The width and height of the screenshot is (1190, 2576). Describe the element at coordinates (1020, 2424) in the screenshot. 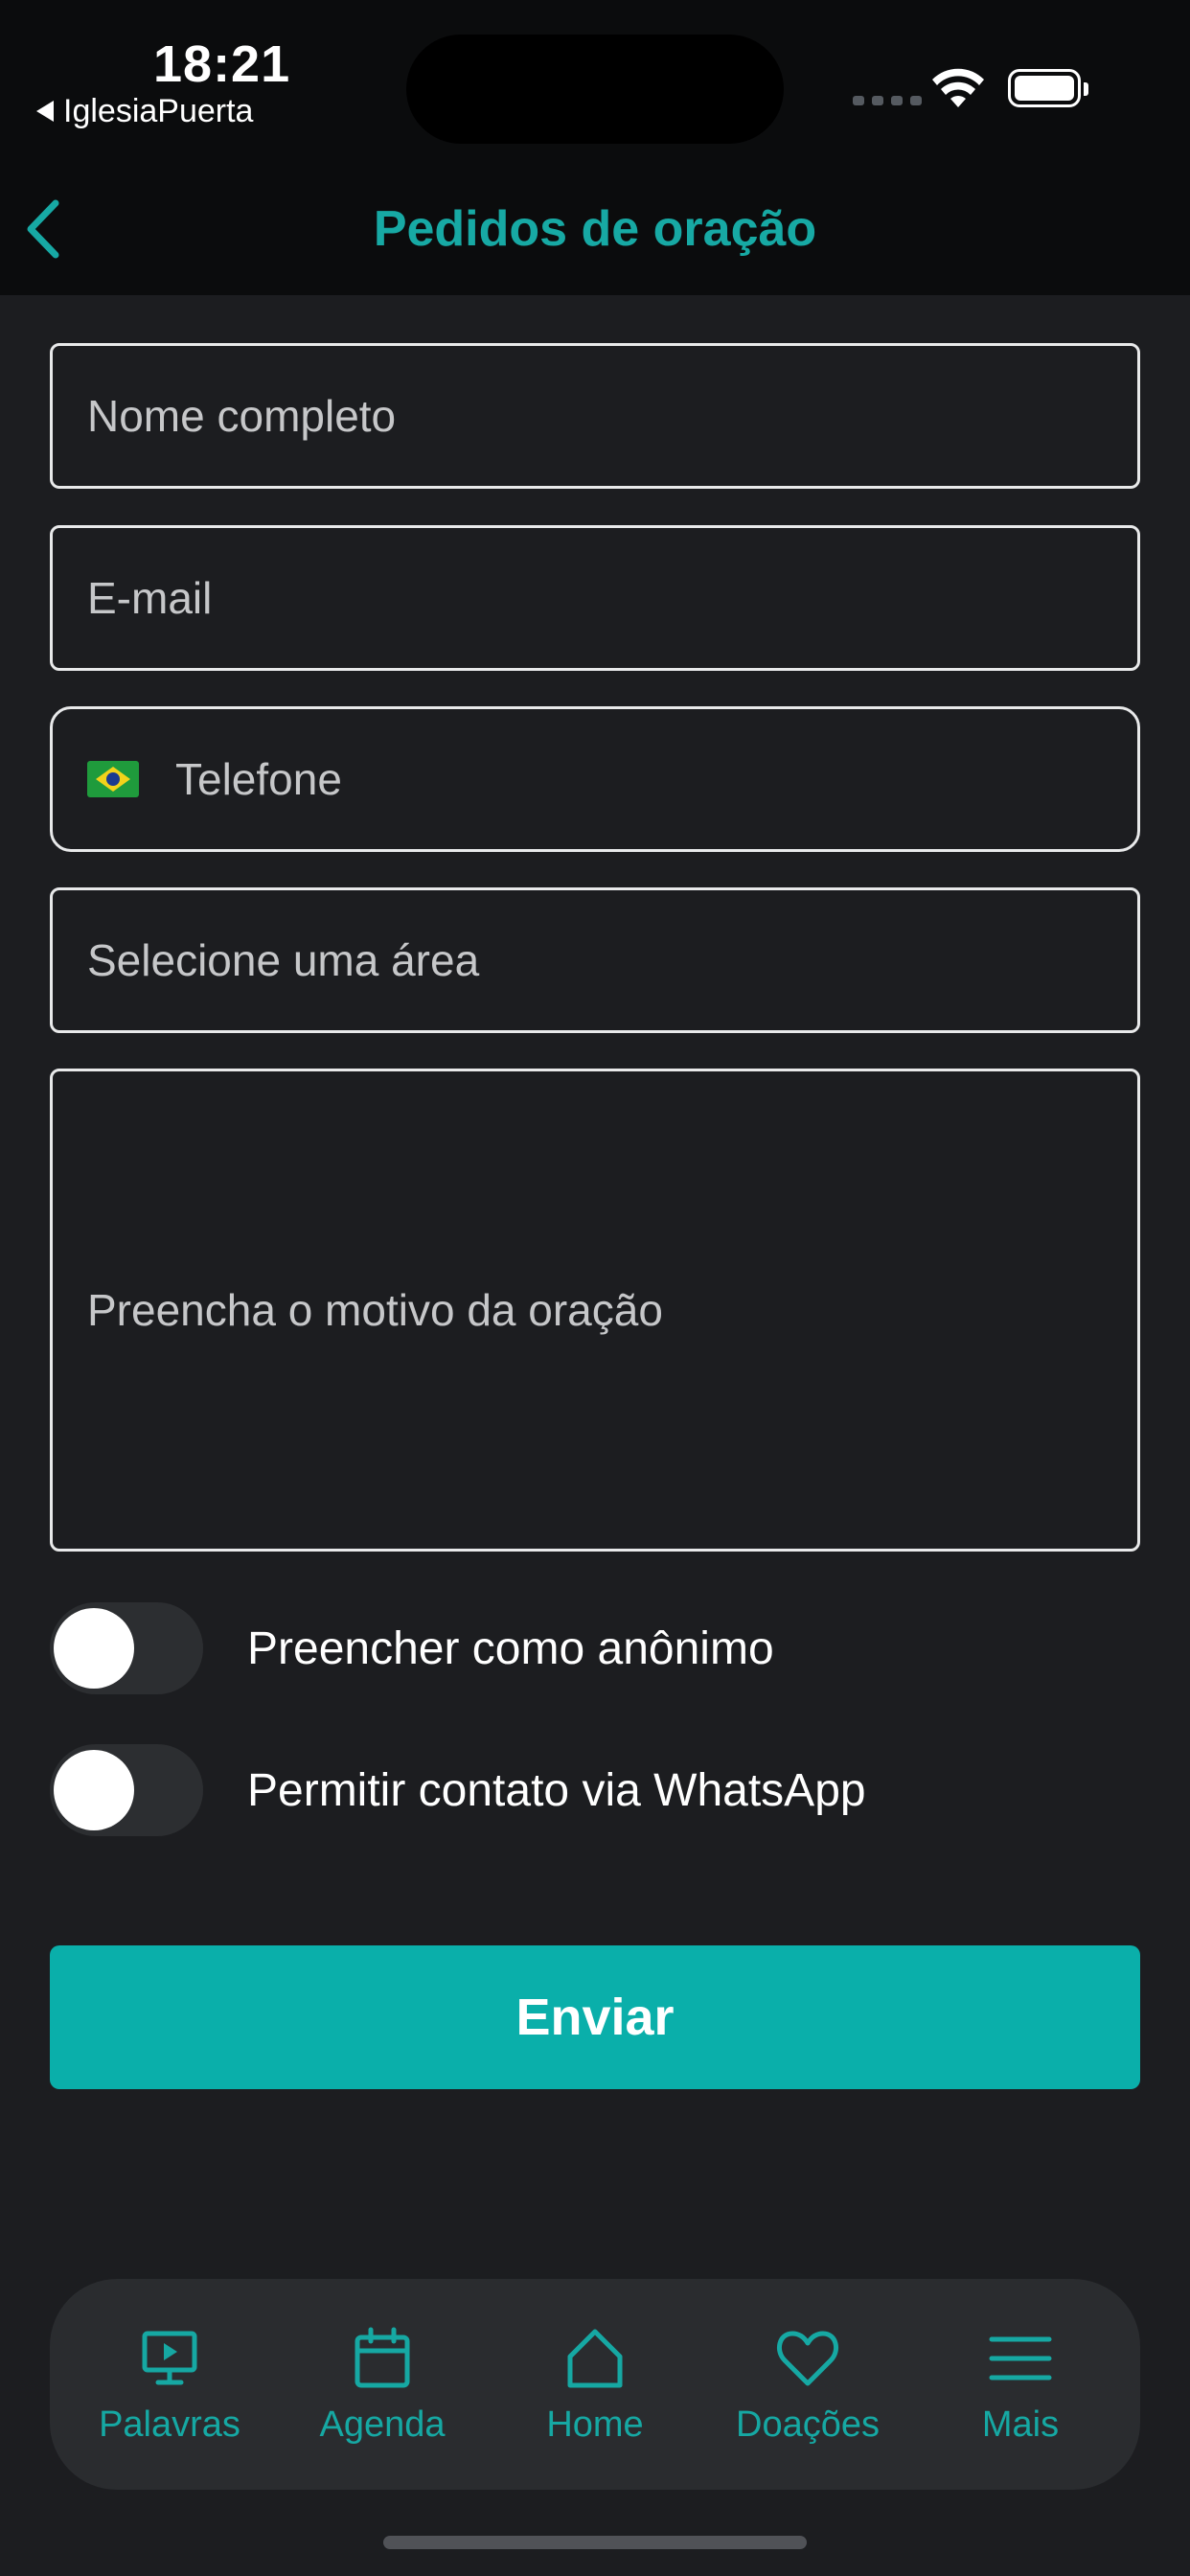

I see `tab-label: Mais` at that location.